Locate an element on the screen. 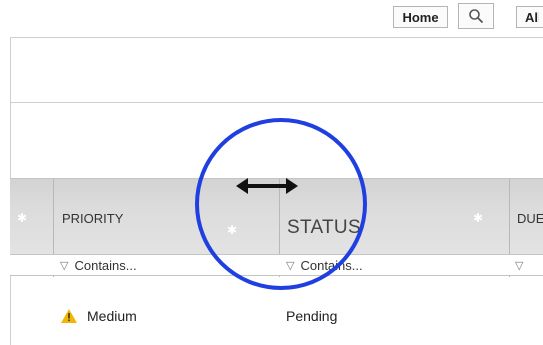  search-button is located at coordinates (476, 16).